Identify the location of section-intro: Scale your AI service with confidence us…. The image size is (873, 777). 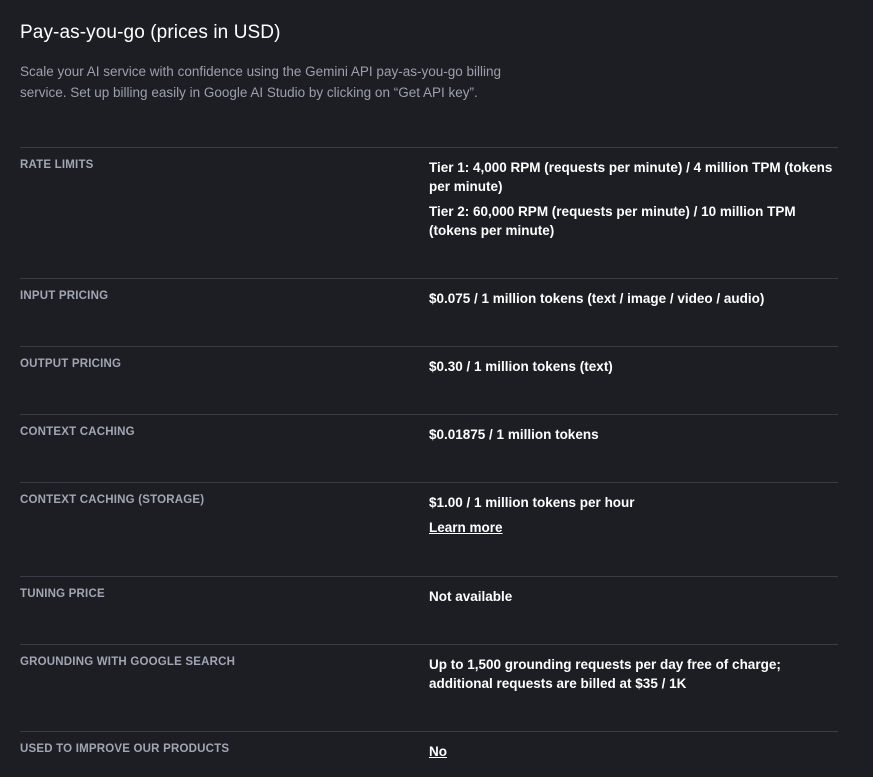
(260, 82).